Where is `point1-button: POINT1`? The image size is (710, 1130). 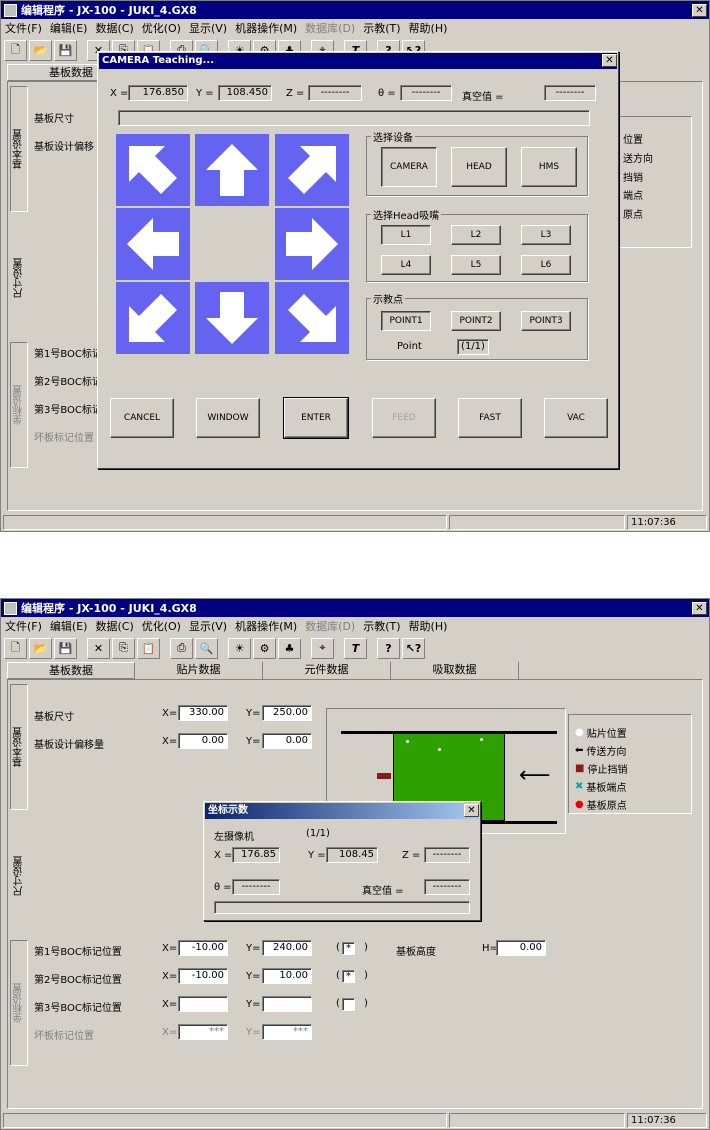
point1-button: POINT1 is located at coordinates (406, 321).